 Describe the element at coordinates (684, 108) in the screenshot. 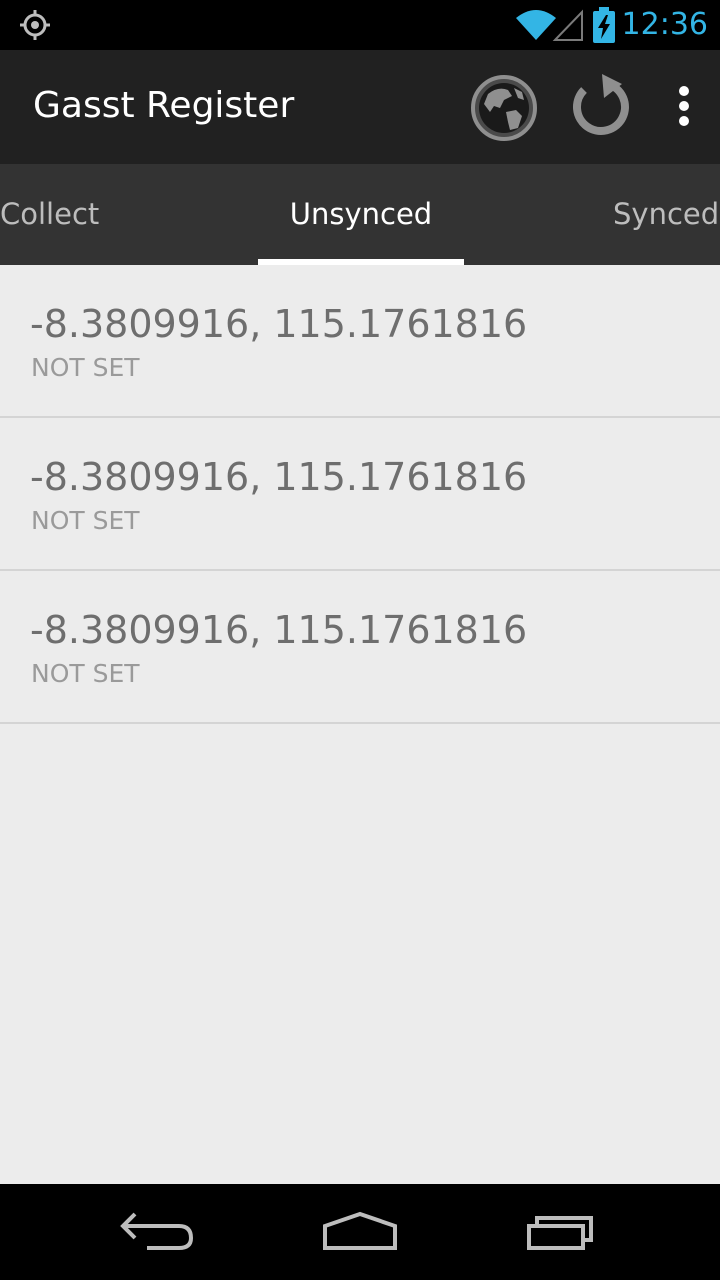

I see `overflow-menu-icon` at that location.